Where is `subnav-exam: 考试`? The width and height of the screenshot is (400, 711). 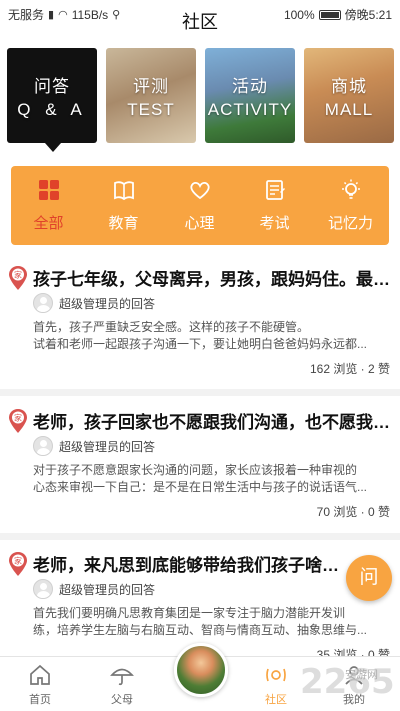 subnav-exam: 考试 is located at coordinates (274, 205).